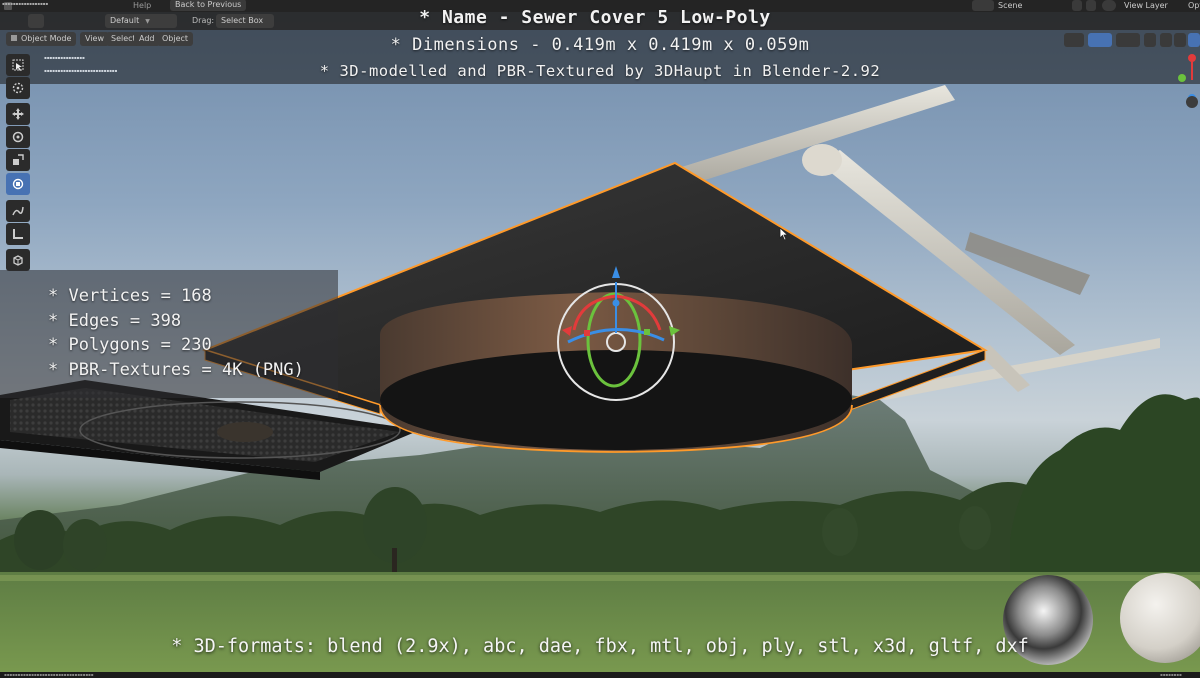  I want to click on move-icon, so click(18, 114).